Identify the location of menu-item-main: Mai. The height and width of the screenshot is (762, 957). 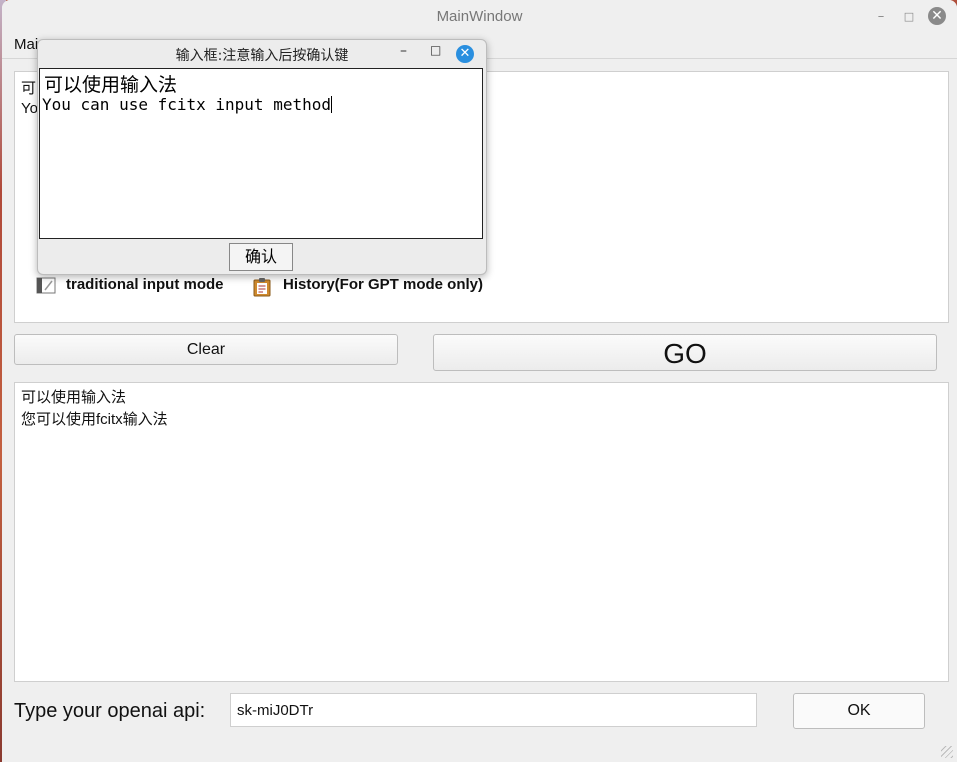
(26, 44).